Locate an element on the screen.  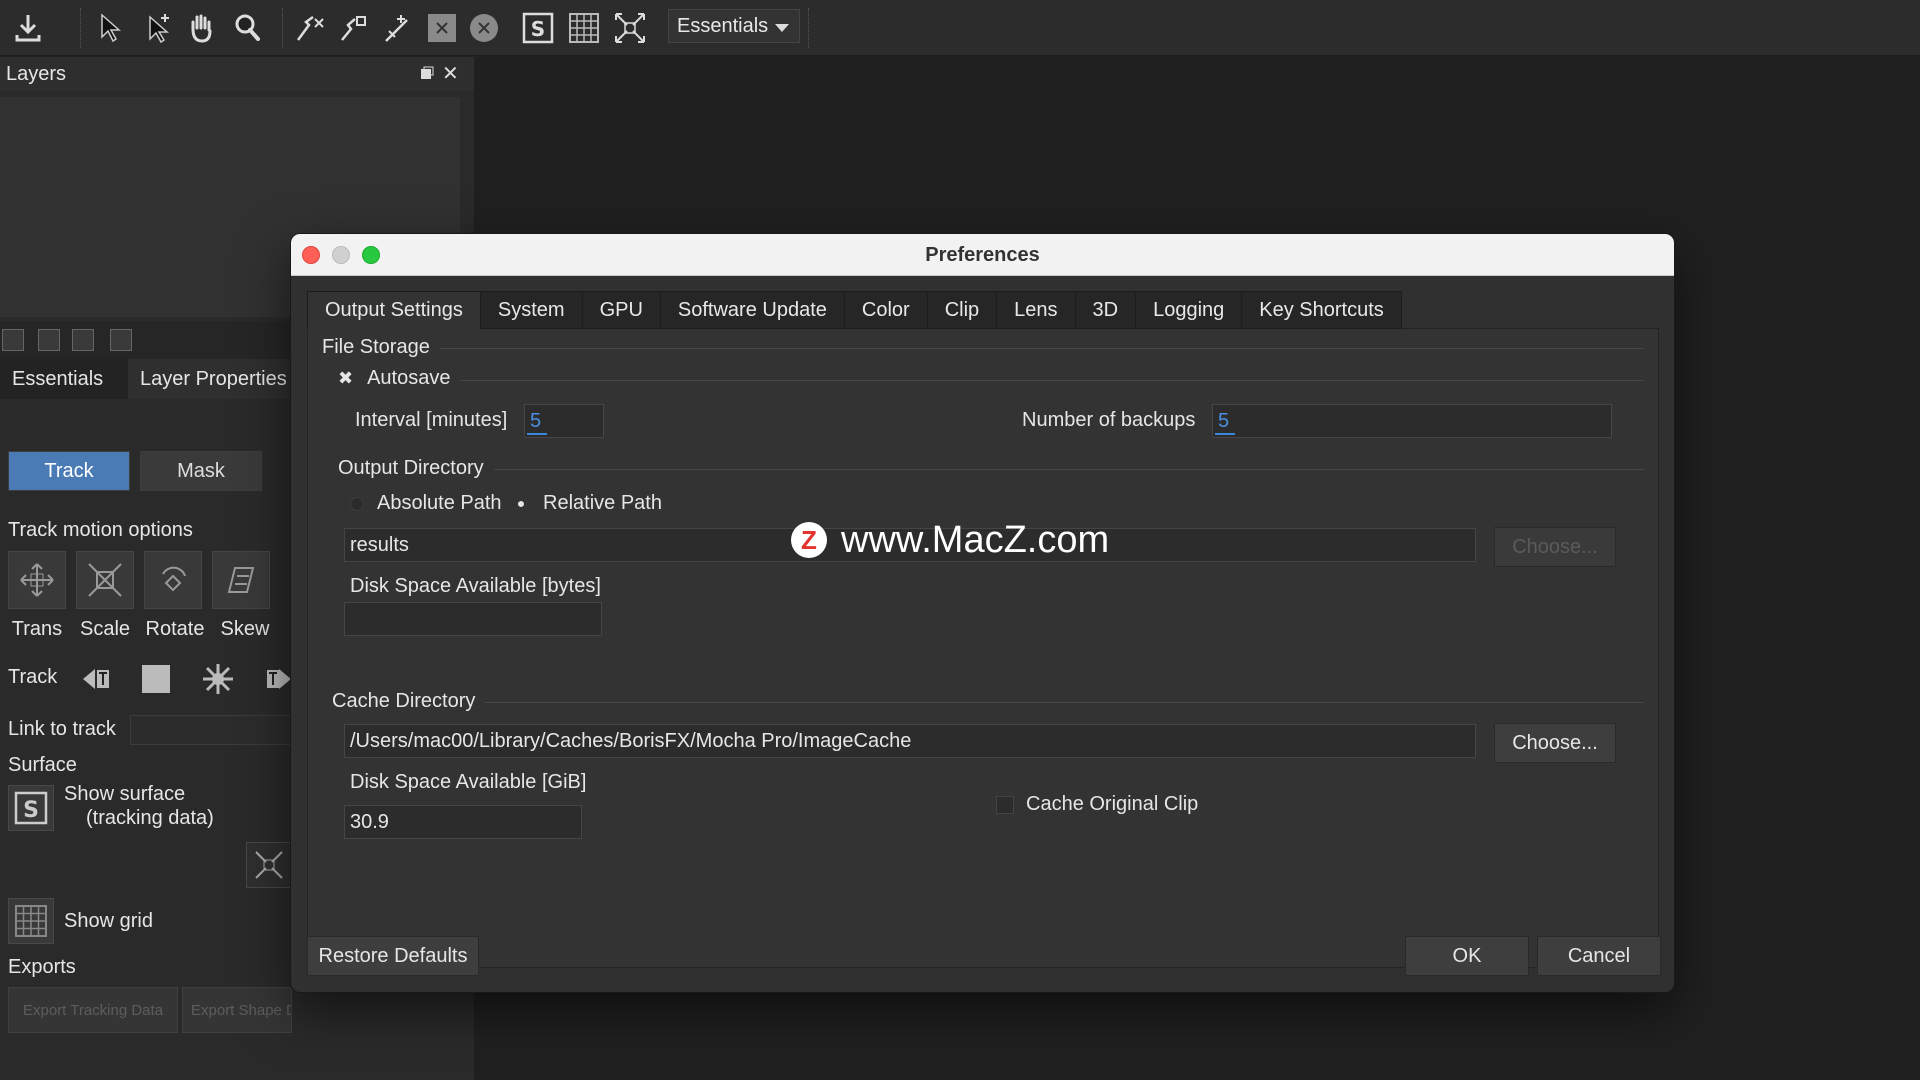
trans-label: Trans is located at coordinates (37, 629).